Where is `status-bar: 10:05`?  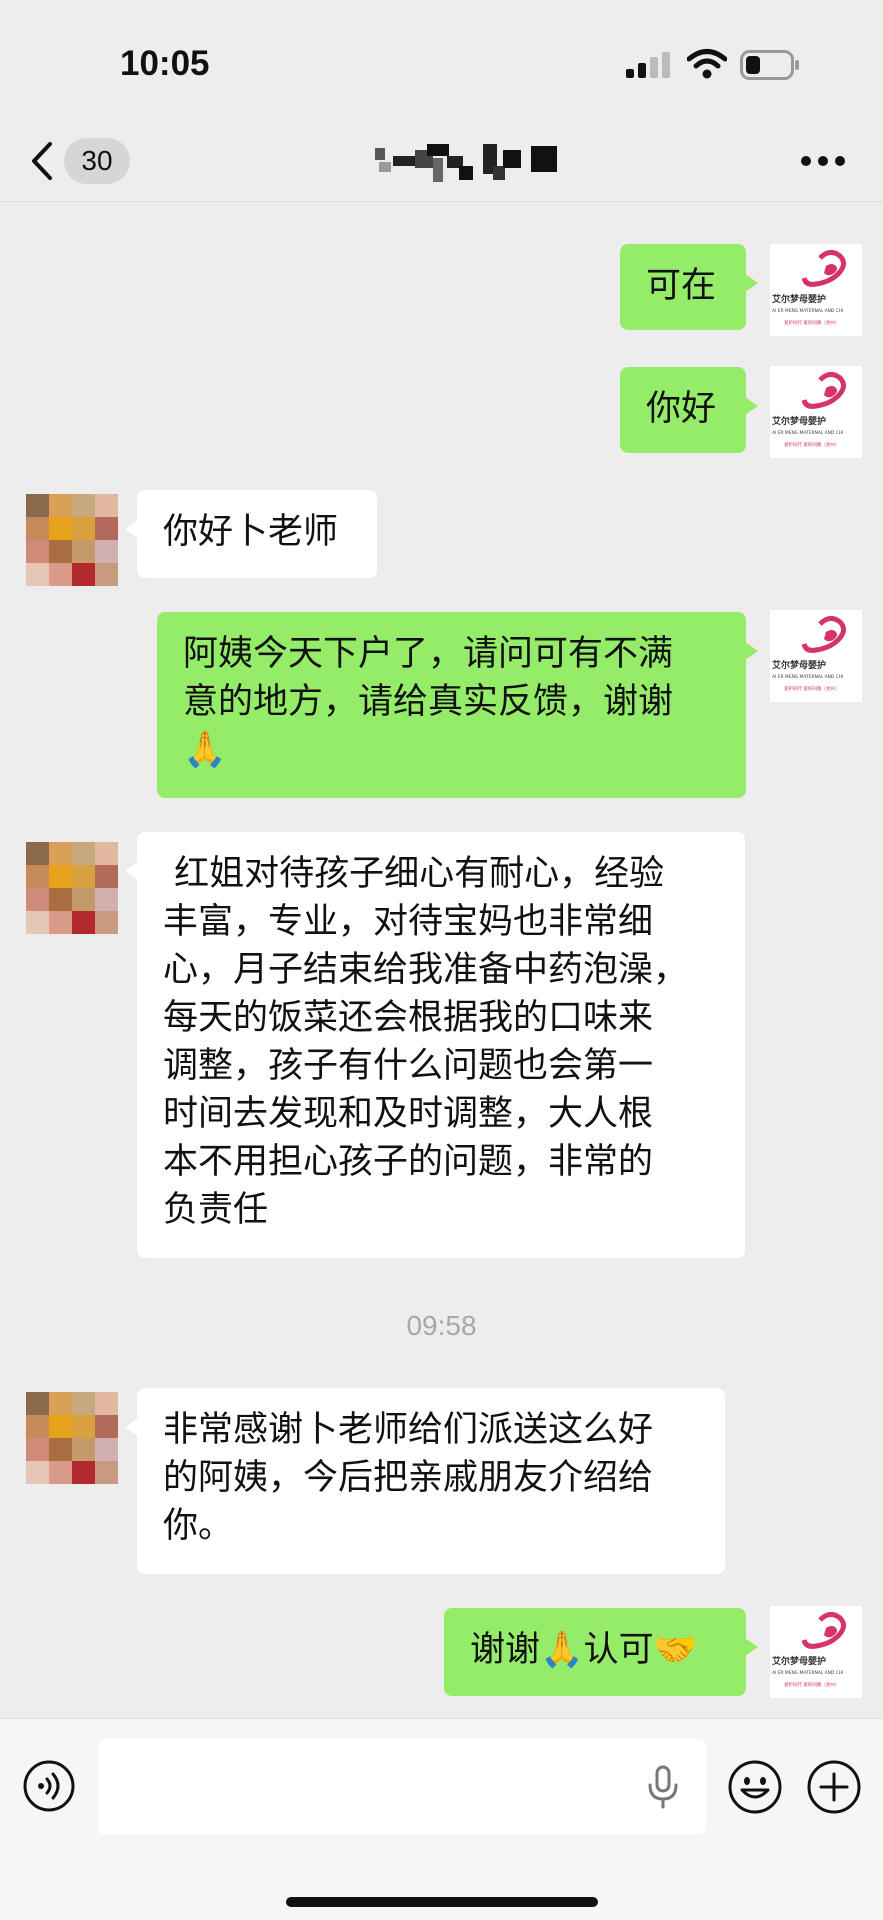
status-bar: 10:05 is located at coordinates (441, 65).